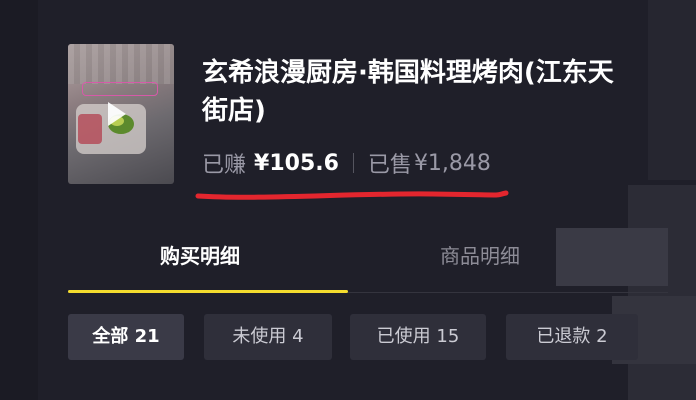  Describe the element at coordinates (572, 337) in the screenshot. I see `filter-refunded: 已退款 2` at that location.